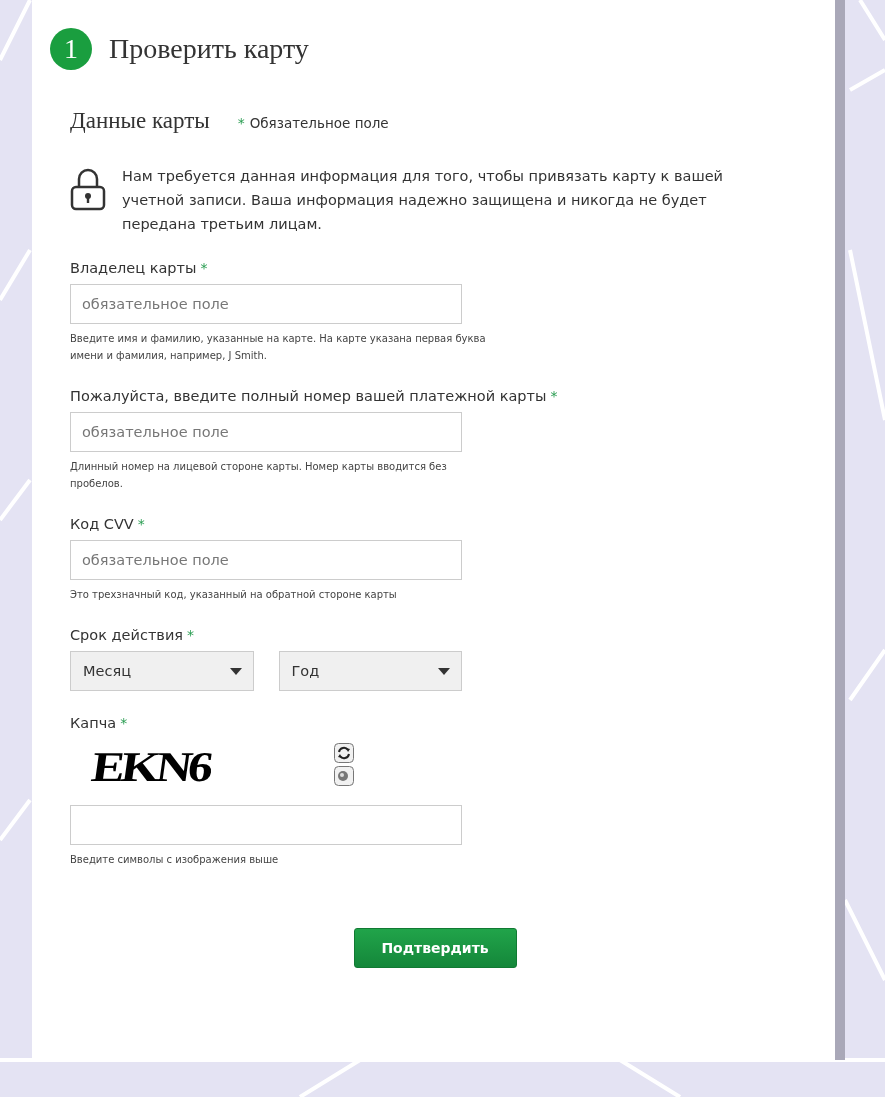 The width and height of the screenshot is (885, 1097). I want to click on field-hint: Длинный номер на лицевой стороне карты. Номер карты вводится без пробелов., so click(259, 475).